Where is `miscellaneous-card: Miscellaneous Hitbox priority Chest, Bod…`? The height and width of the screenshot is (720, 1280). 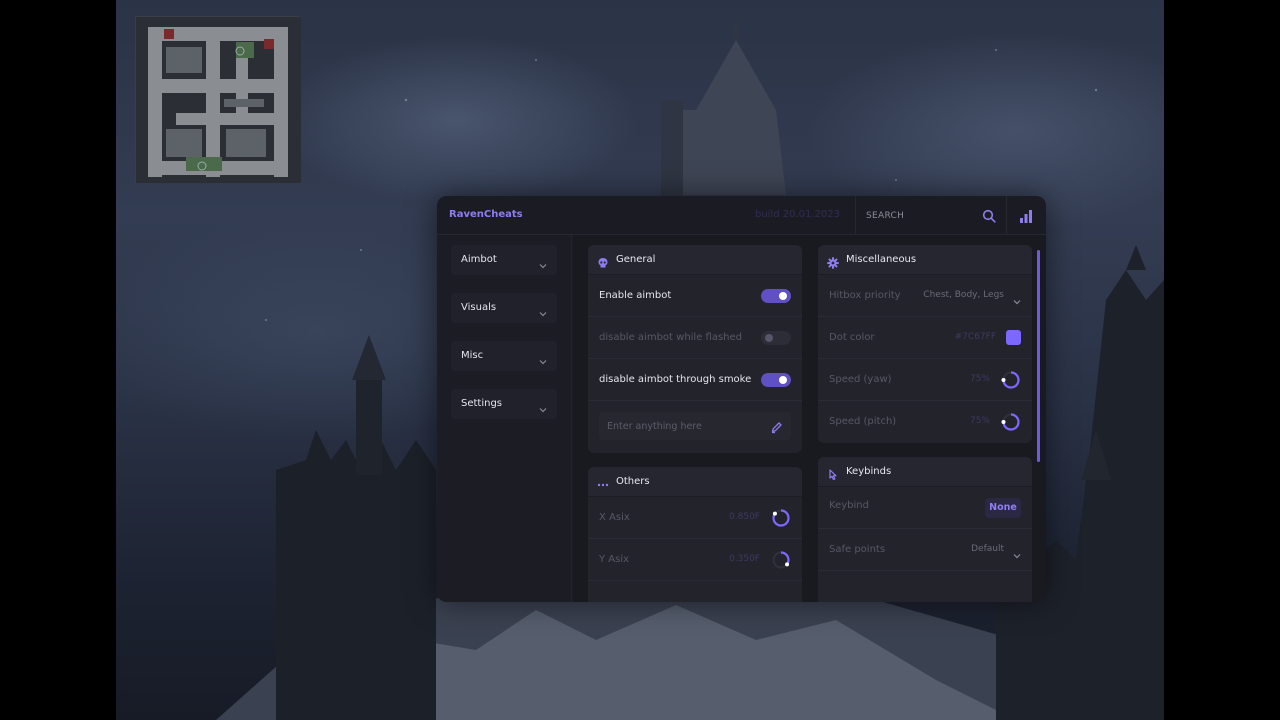 miscellaneous-card: Miscellaneous Hitbox priority Chest, Bod… is located at coordinates (925, 344).